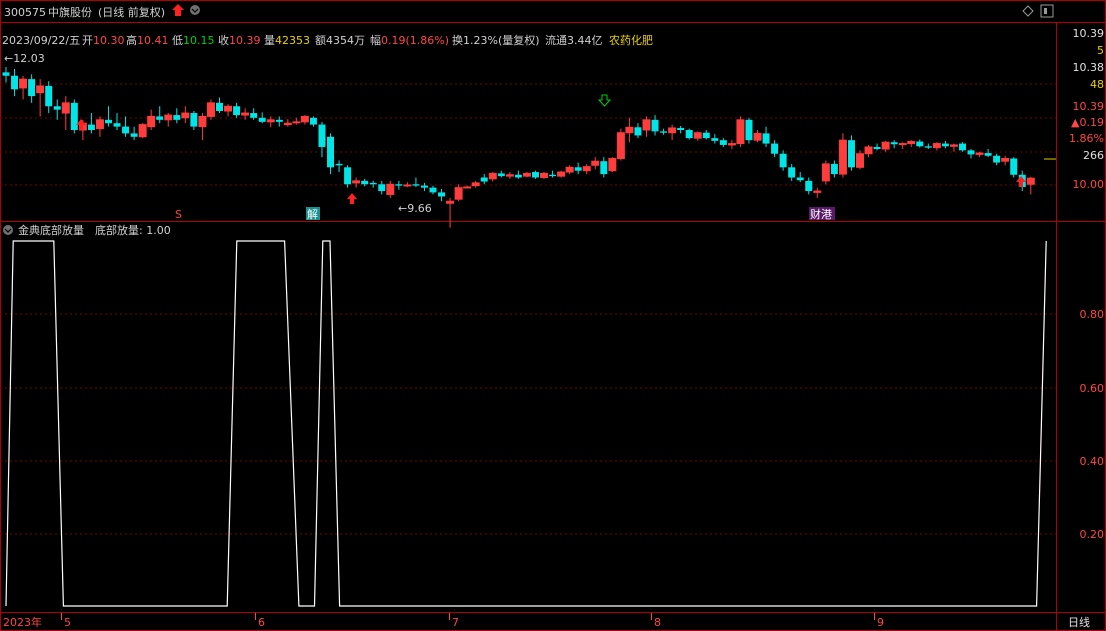 The width and height of the screenshot is (1106, 631). I want to click on price-axis-side-value: 266, so click(1093, 155).